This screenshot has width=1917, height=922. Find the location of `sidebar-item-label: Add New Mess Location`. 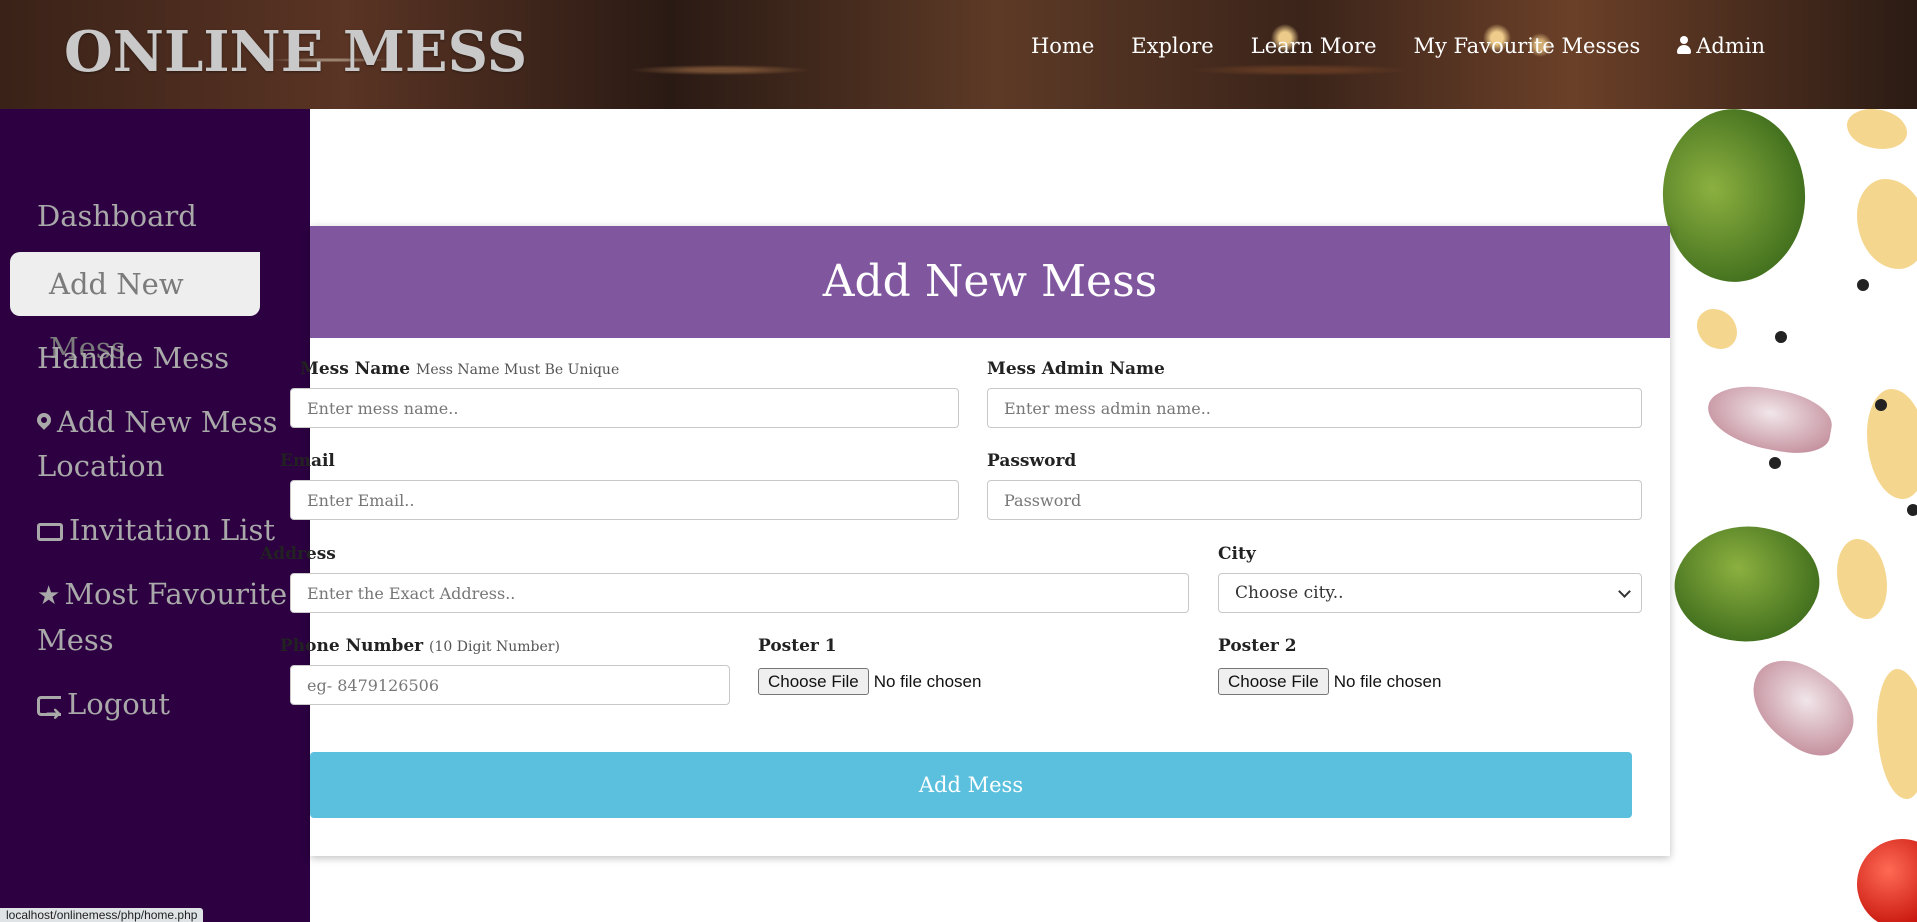

sidebar-item-label: Add New Mess Location is located at coordinates (157, 444).